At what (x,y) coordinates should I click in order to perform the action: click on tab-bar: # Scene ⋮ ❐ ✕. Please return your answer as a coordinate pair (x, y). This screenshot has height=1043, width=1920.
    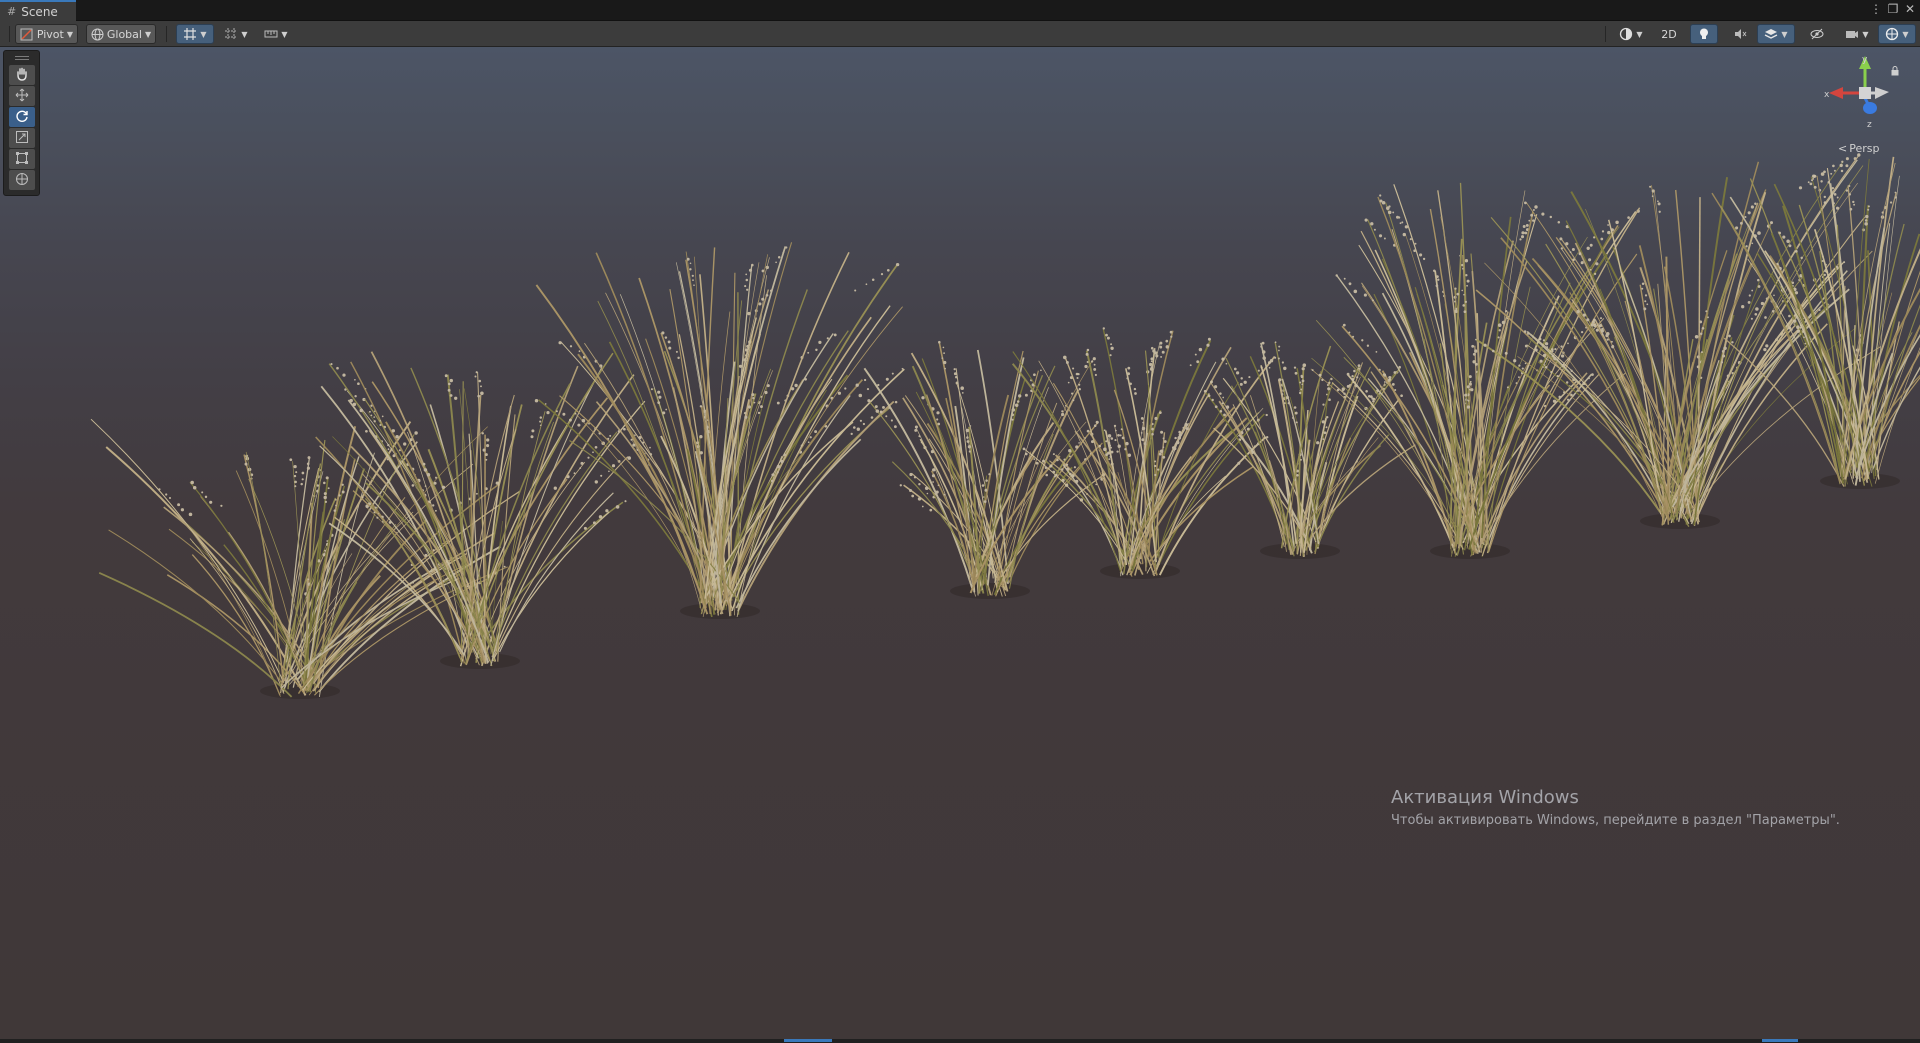
    Looking at the image, I should click on (960, 10).